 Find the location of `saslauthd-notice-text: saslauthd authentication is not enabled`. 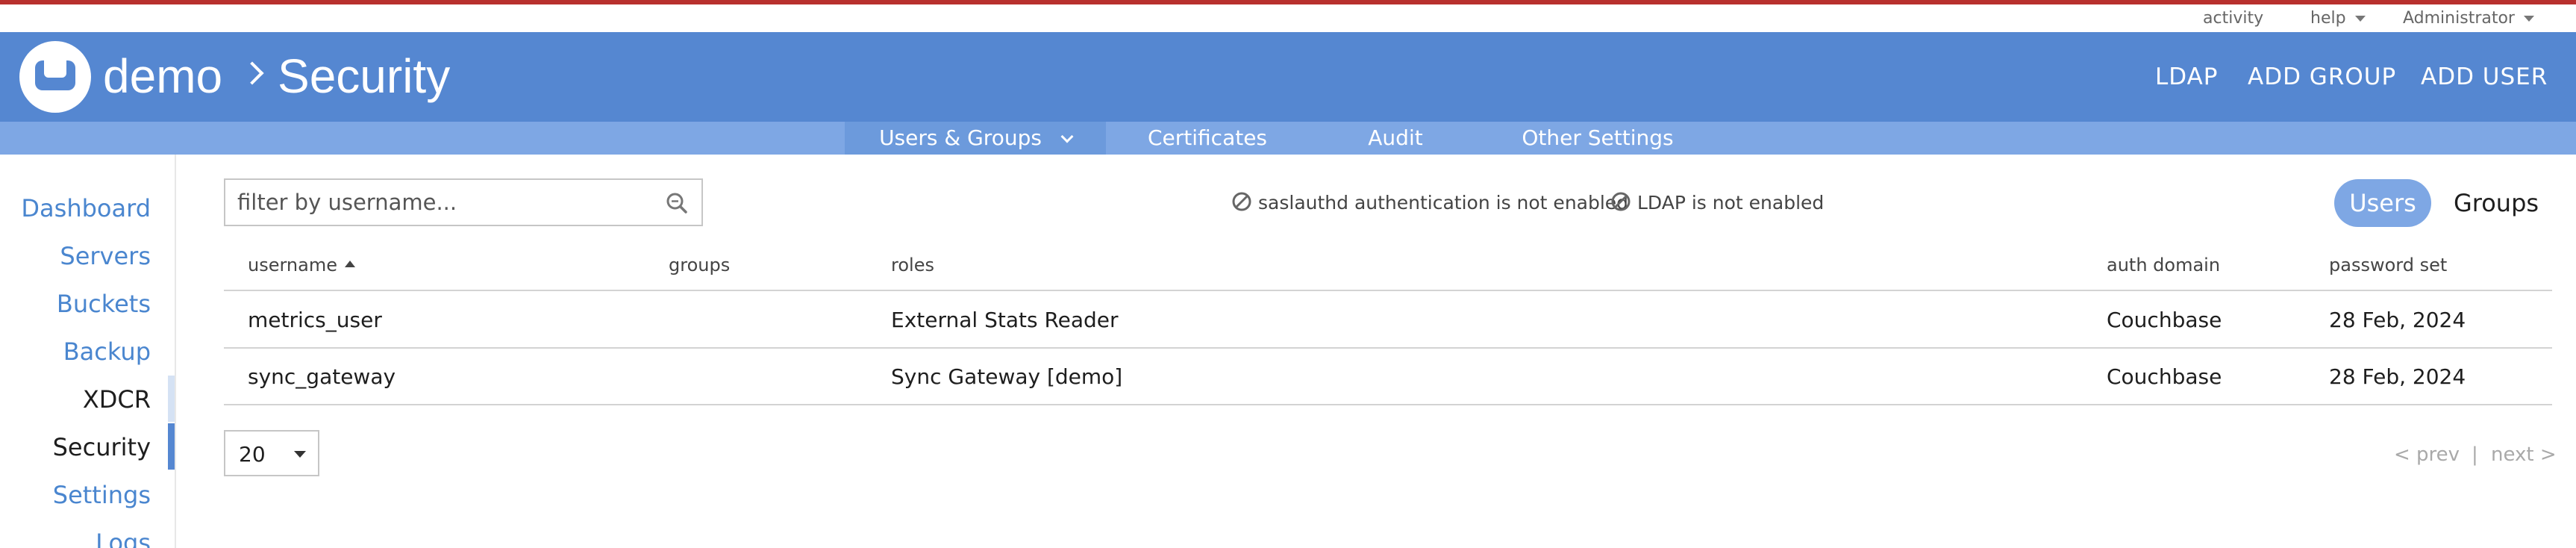

saslauthd-notice-text: saslauthd authentication is not enabled is located at coordinates (1443, 203).